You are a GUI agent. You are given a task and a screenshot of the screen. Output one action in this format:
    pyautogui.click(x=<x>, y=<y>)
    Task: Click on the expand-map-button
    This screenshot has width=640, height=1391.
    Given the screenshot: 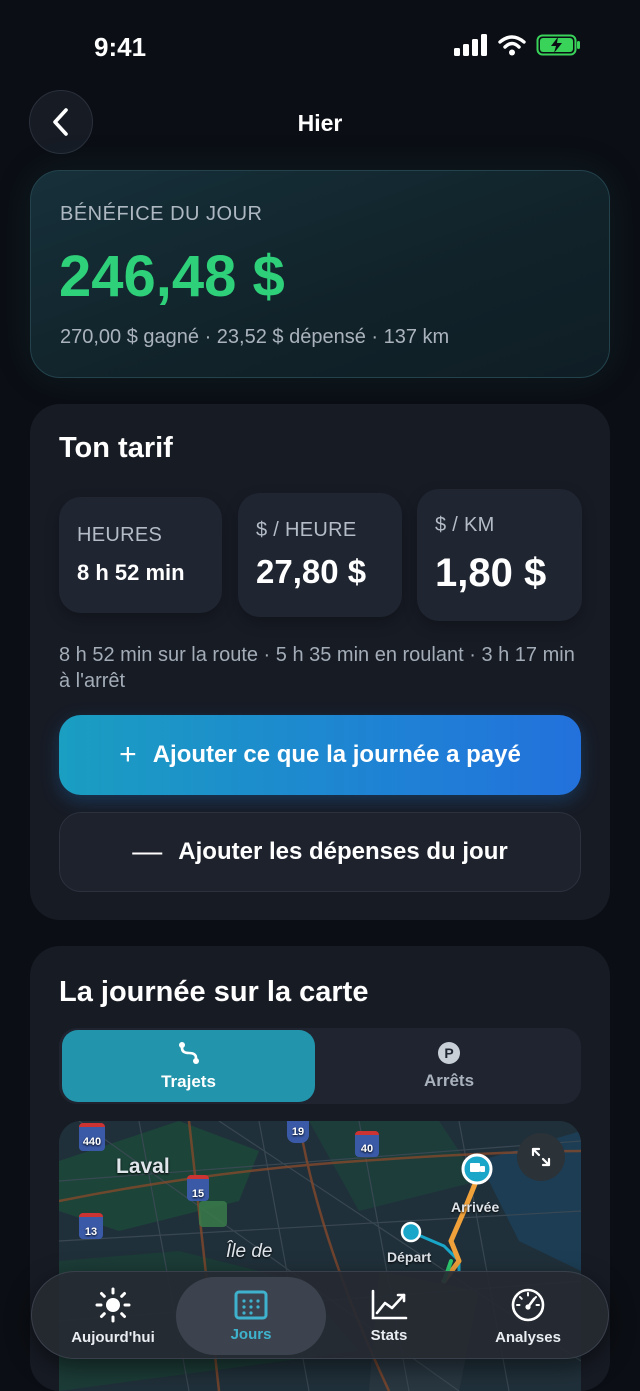 What is the action you would take?
    pyautogui.click(x=541, y=1157)
    